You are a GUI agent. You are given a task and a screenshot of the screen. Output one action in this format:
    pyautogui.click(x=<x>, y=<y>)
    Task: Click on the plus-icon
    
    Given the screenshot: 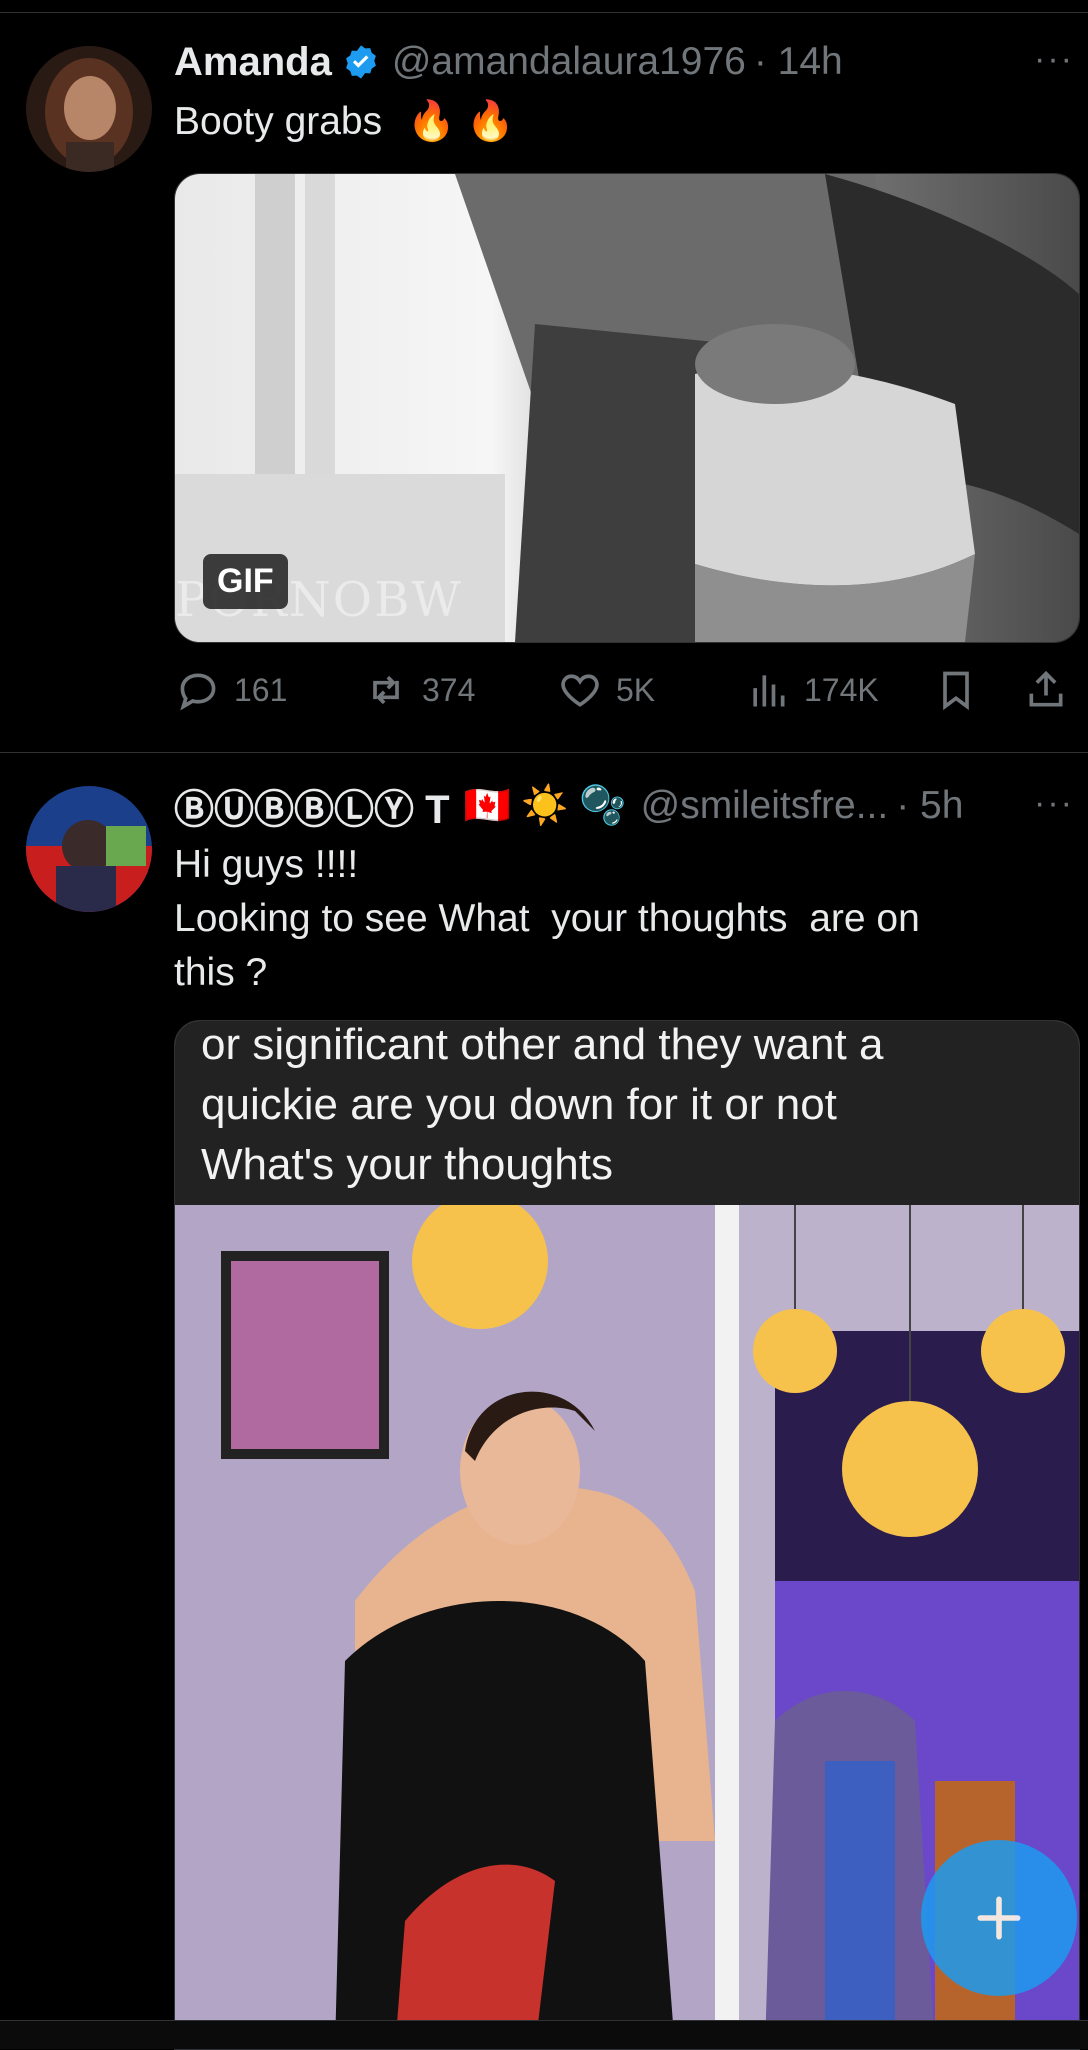 What is the action you would take?
    pyautogui.click(x=999, y=1918)
    